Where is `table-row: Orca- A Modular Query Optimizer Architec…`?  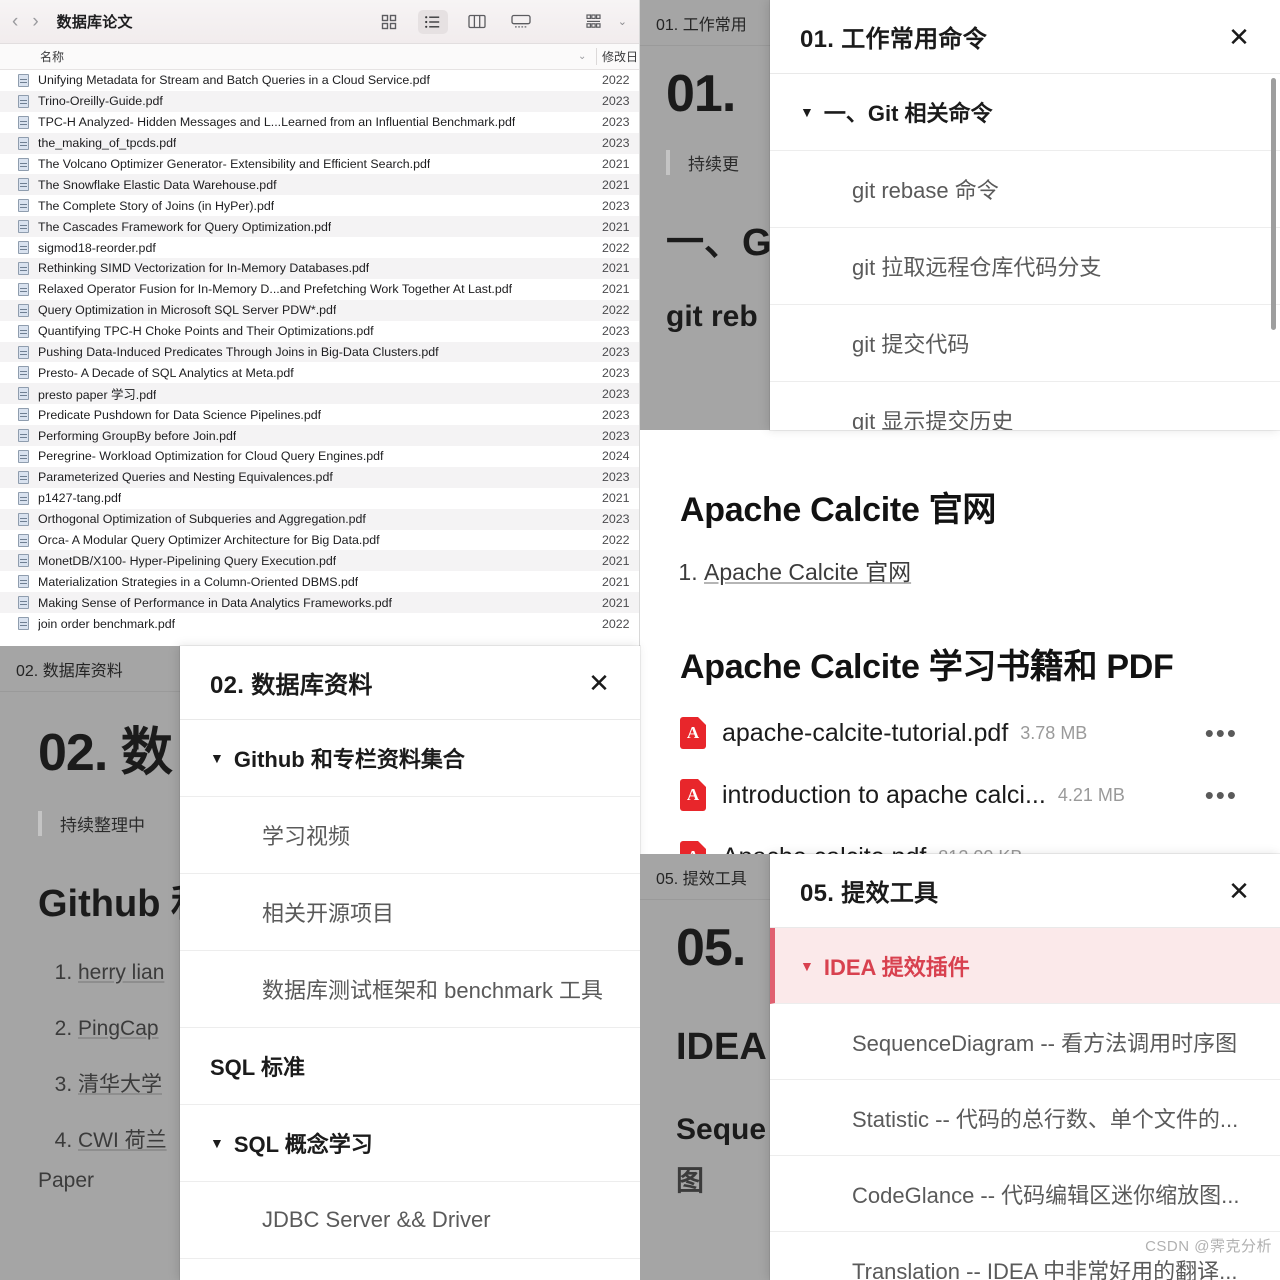
table-row: Orca- A Modular Query Optimizer Architec… is located at coordinates (319, 540).